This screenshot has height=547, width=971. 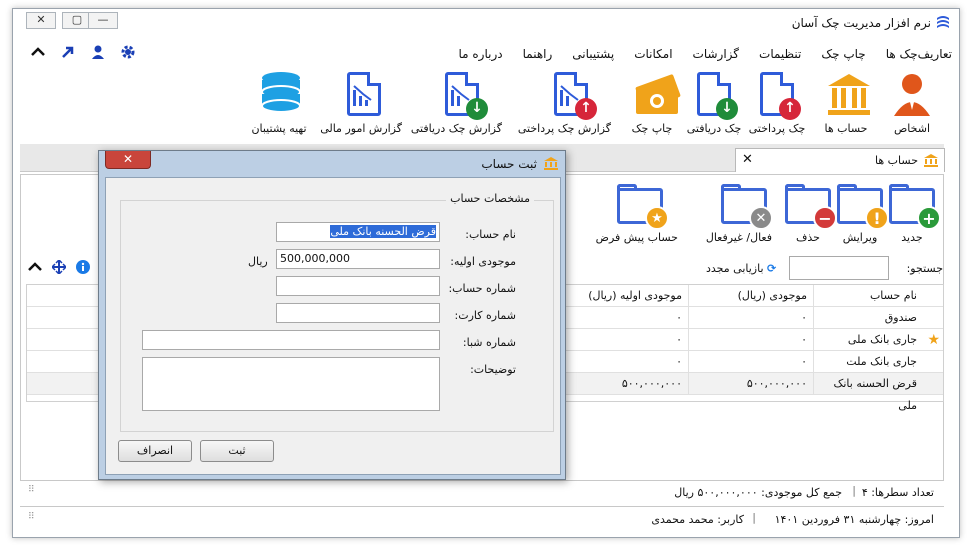 I want to click on currency-label: ریال, so click(x=258, y=261).